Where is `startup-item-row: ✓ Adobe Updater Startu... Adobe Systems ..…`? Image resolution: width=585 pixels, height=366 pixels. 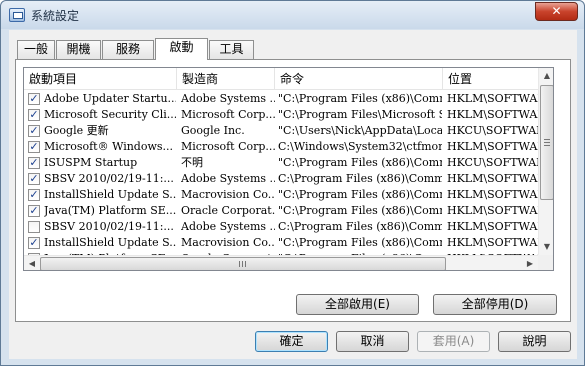 startup-item-row: ✓ Adobe Updater Startu... Adobe Systems ..… is located at coordinates (281, 99).